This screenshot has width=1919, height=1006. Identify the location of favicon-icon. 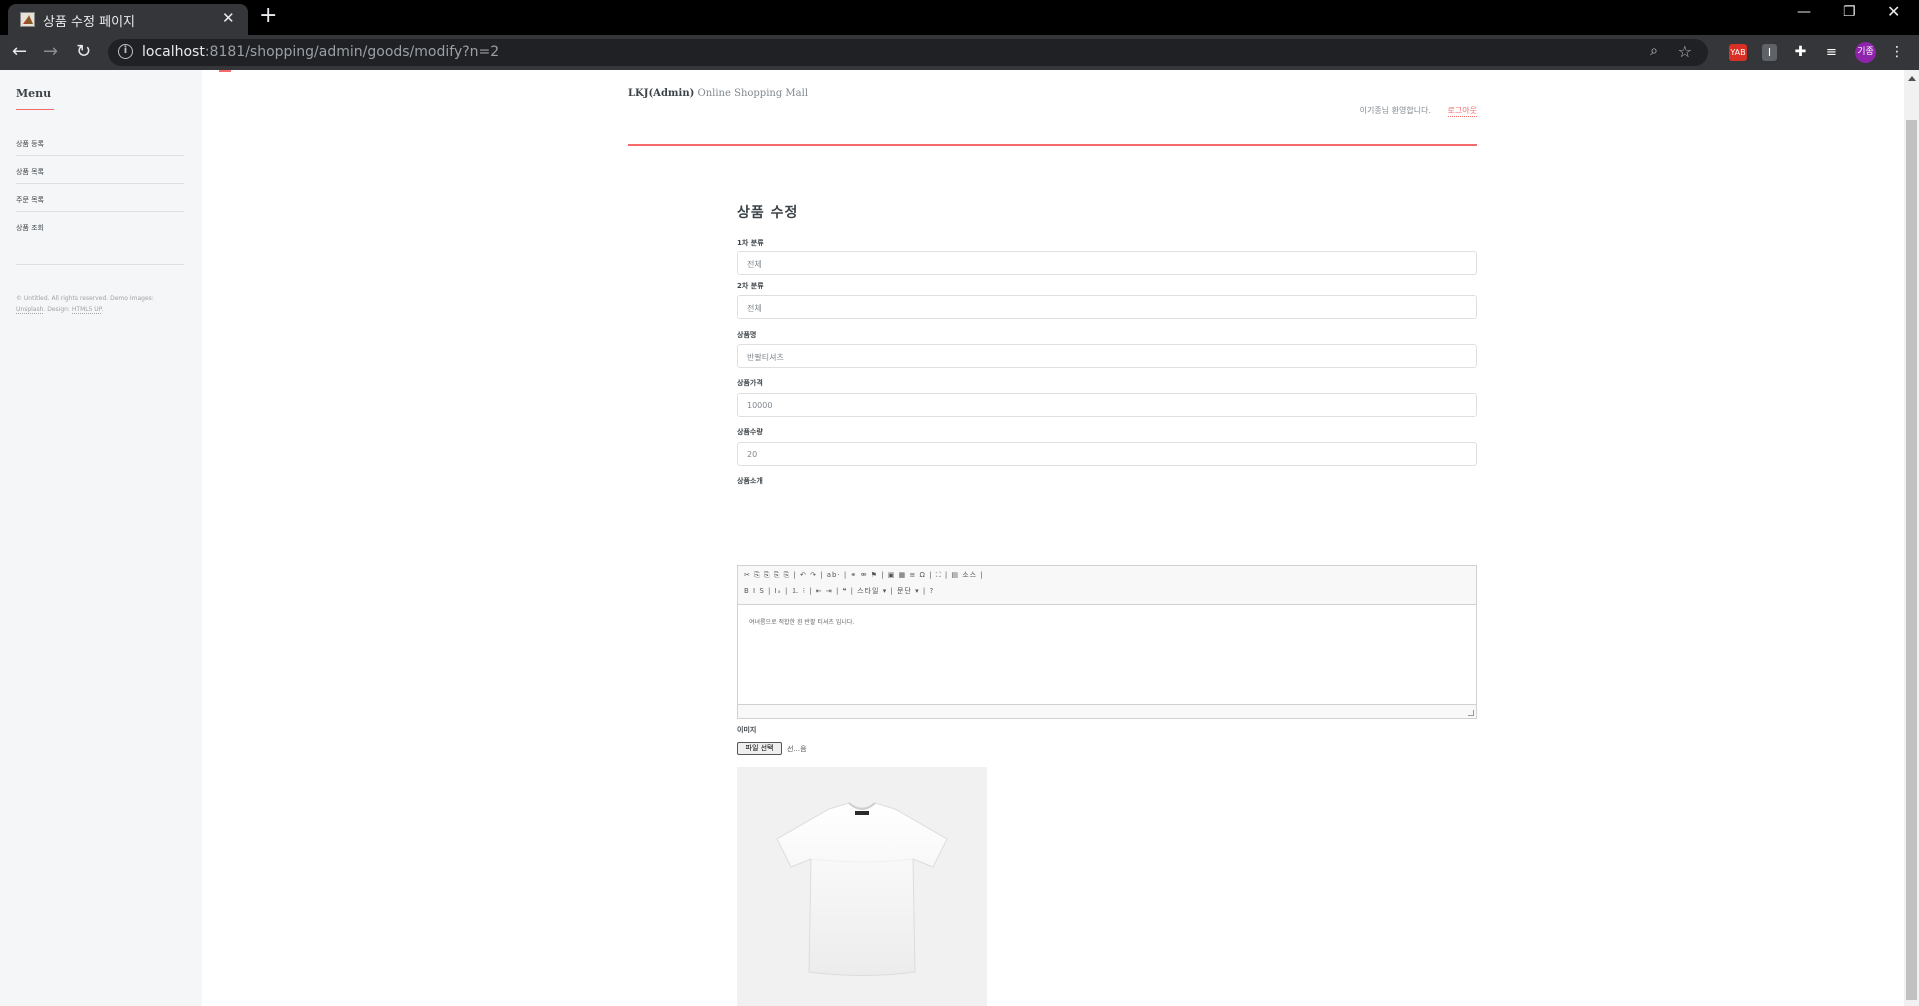
(27, 19).